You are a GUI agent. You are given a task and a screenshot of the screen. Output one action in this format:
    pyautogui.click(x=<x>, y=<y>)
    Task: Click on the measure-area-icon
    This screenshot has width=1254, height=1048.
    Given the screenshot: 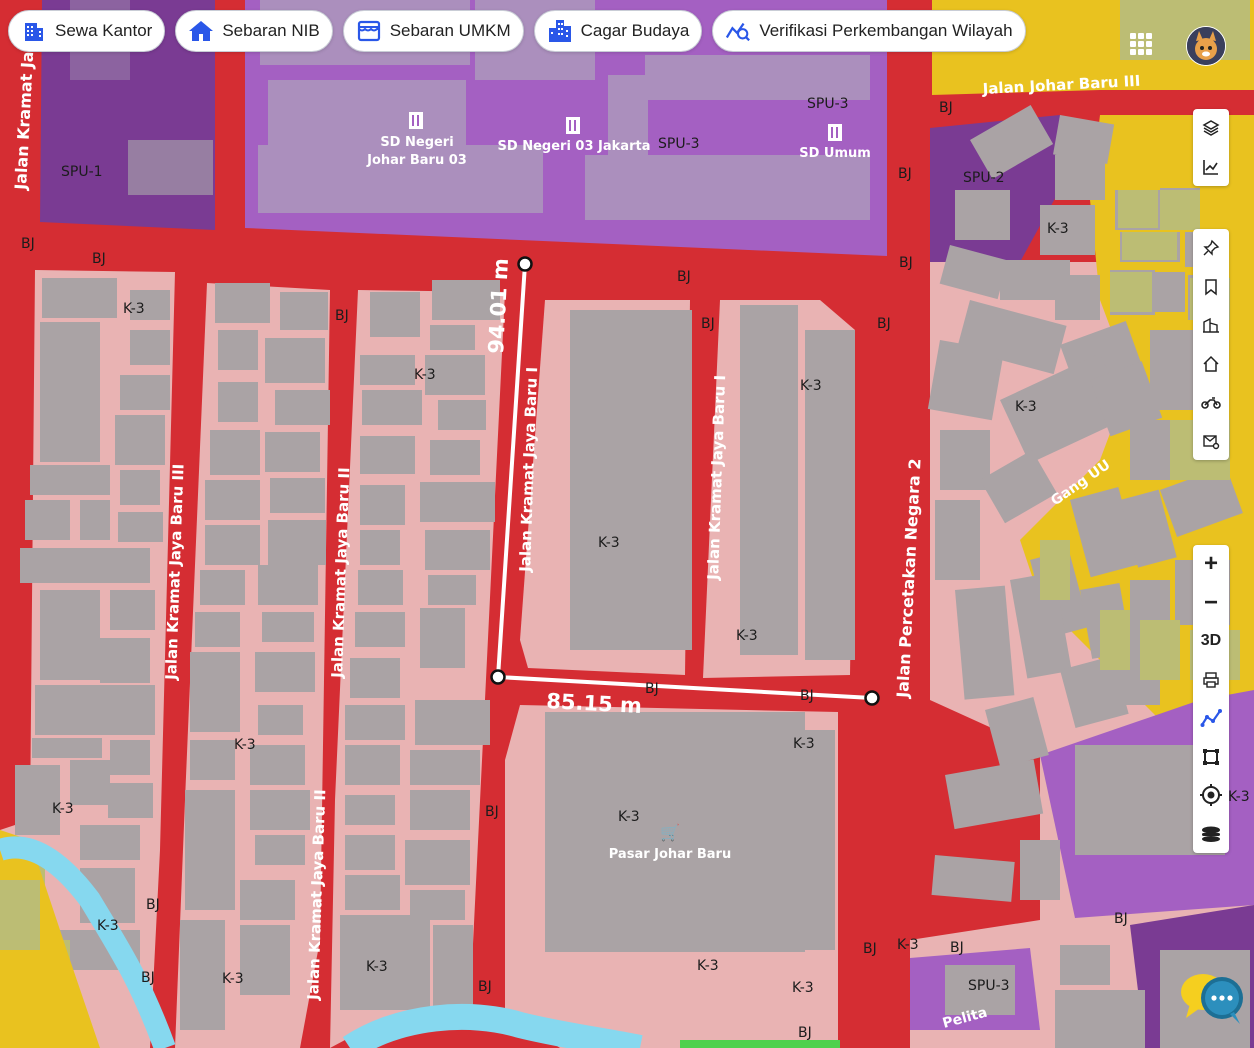 What is the action you would take?
    pyautogui.click(x=1211, y=757)
    